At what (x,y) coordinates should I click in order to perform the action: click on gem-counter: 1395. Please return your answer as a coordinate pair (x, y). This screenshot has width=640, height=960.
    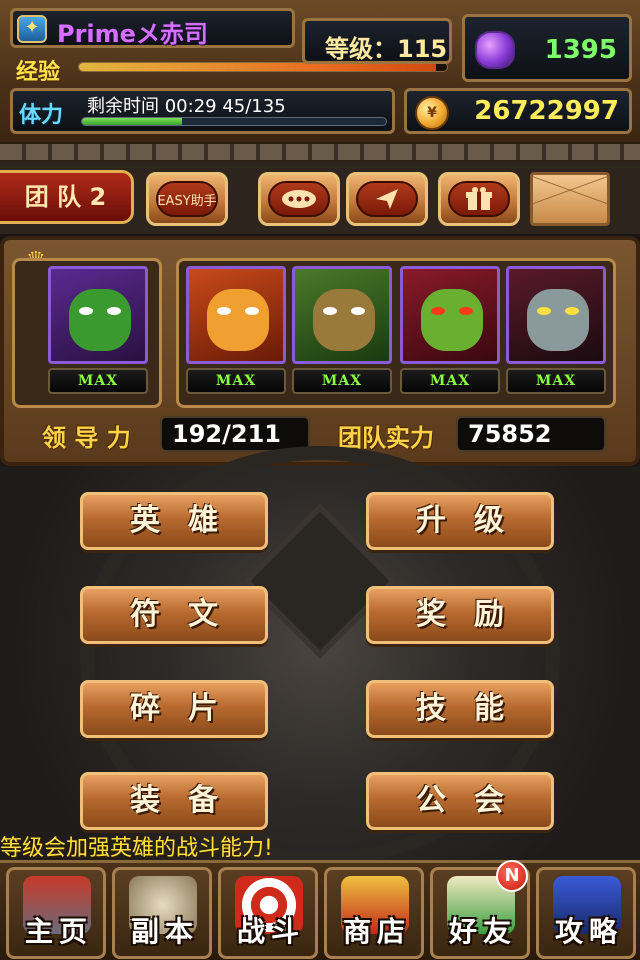
    Looking at the image, I should click on (547, 48).